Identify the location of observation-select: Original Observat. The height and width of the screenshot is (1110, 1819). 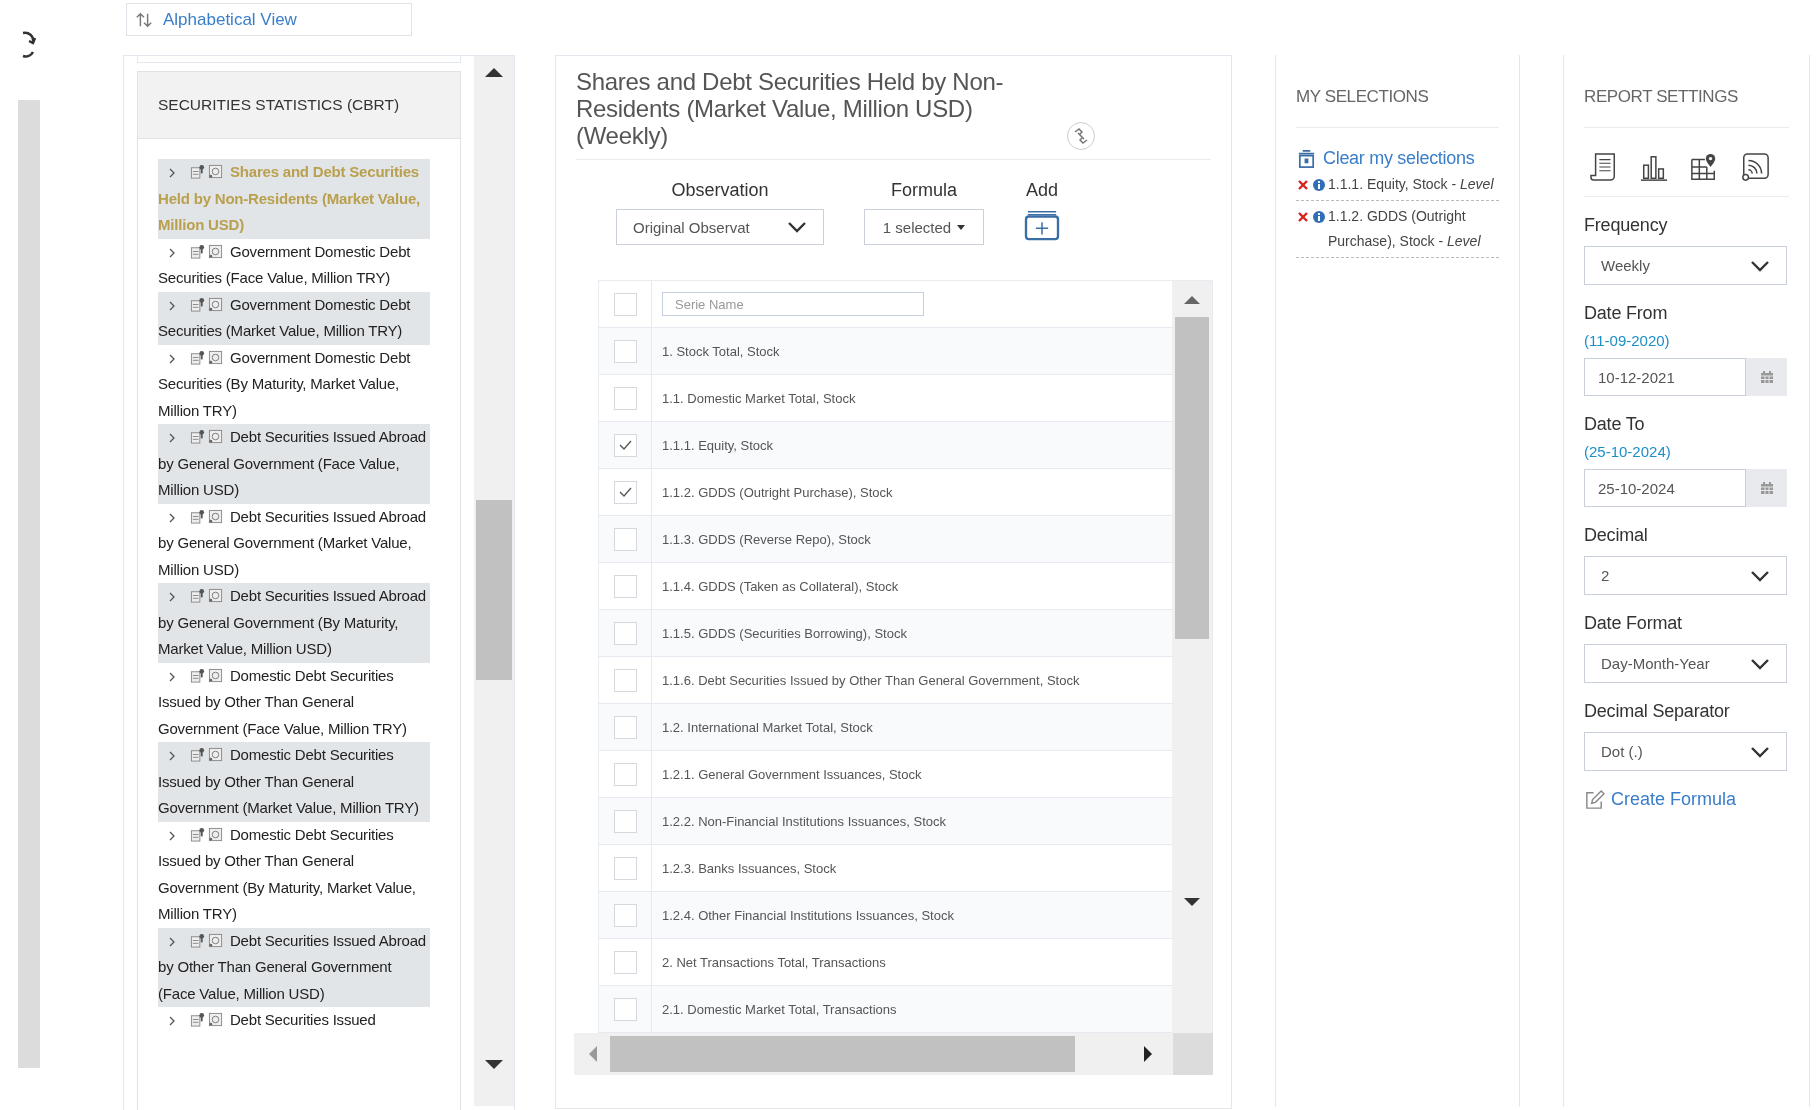
(720, 227).